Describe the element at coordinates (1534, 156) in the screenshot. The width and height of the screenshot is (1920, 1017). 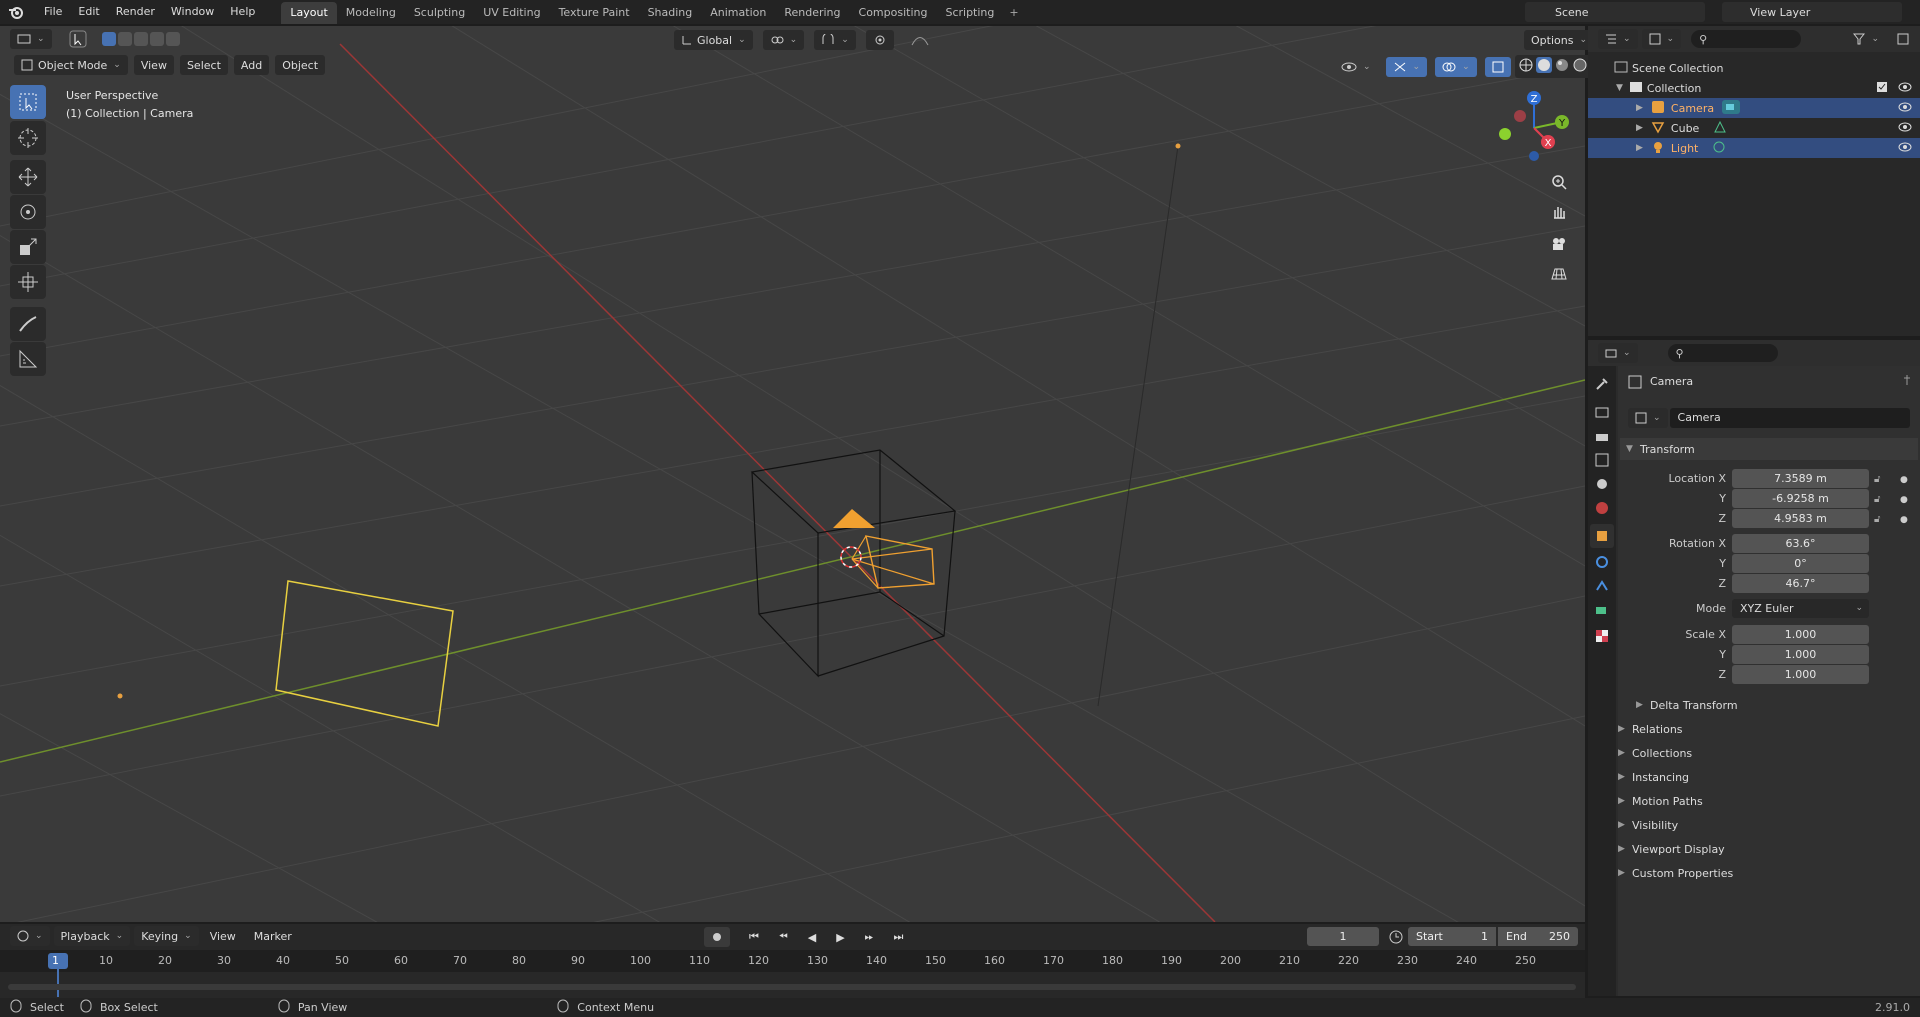
I see `gizmo-neg-z-axis` at that location.